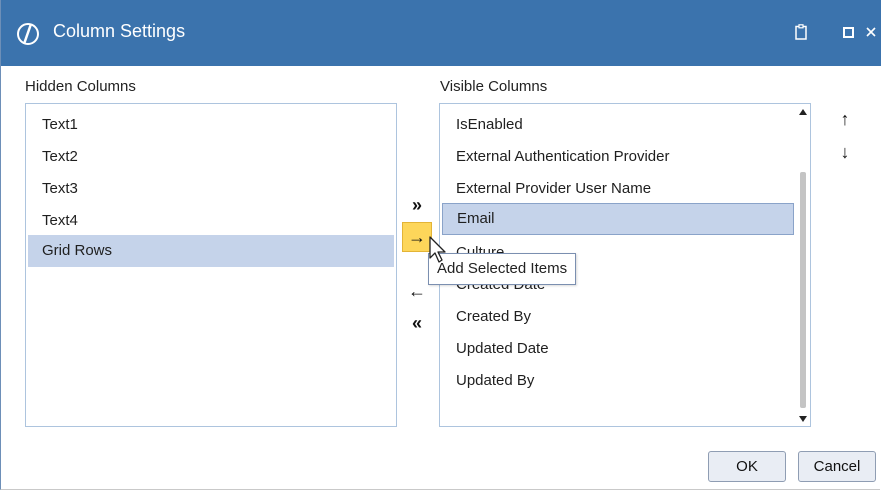  Describe the element at coordinates (803, 112) in the screenshot. I see `scroll-up-icon` at that location.